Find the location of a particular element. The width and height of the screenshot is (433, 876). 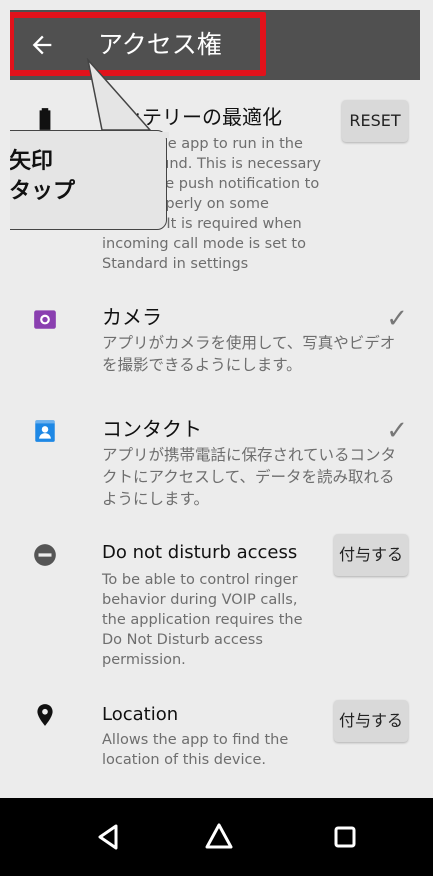

nav-home-icon is located at coordinates (219, 837).